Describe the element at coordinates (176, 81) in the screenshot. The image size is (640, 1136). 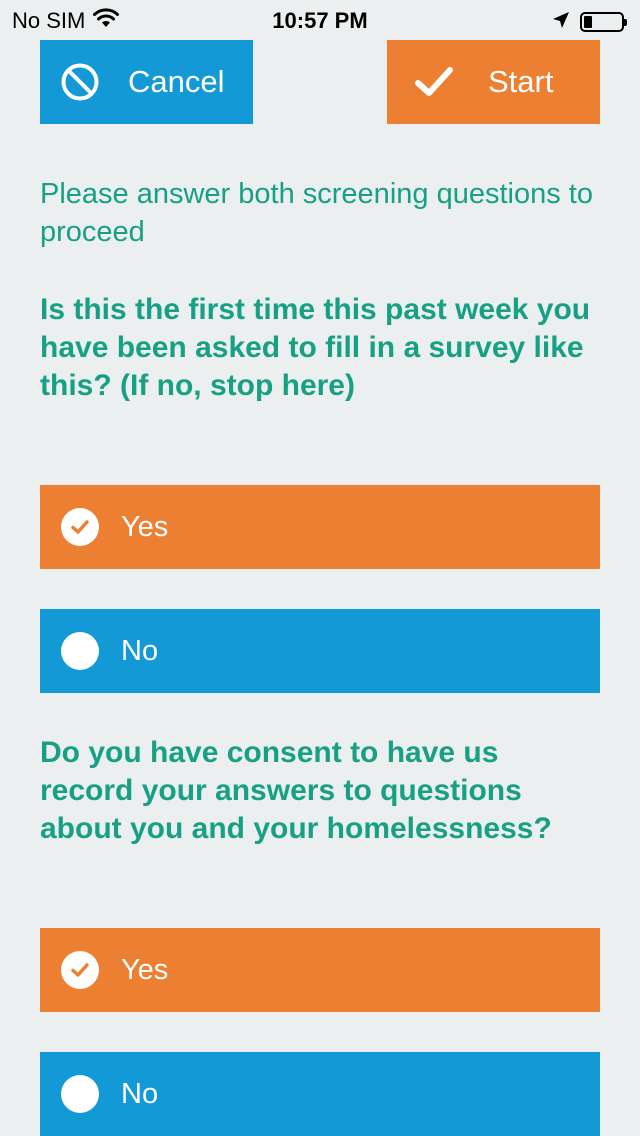
I see `cancel-button-label: Cancel` at that location.